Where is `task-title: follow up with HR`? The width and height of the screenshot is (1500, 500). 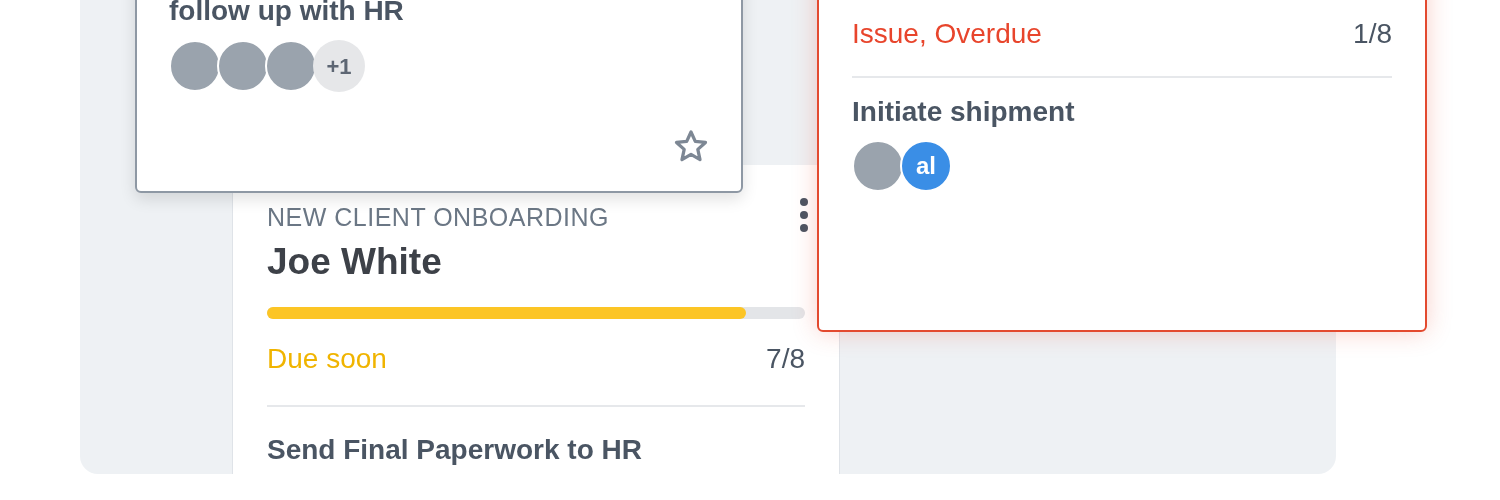 task-title: follow up with HR is located at coordinates (287, 13).